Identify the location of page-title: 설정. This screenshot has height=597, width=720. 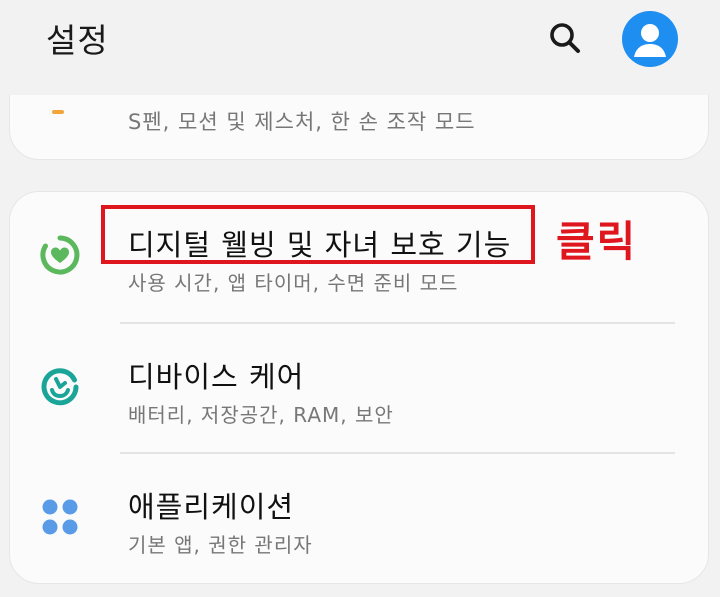
(77, 40).